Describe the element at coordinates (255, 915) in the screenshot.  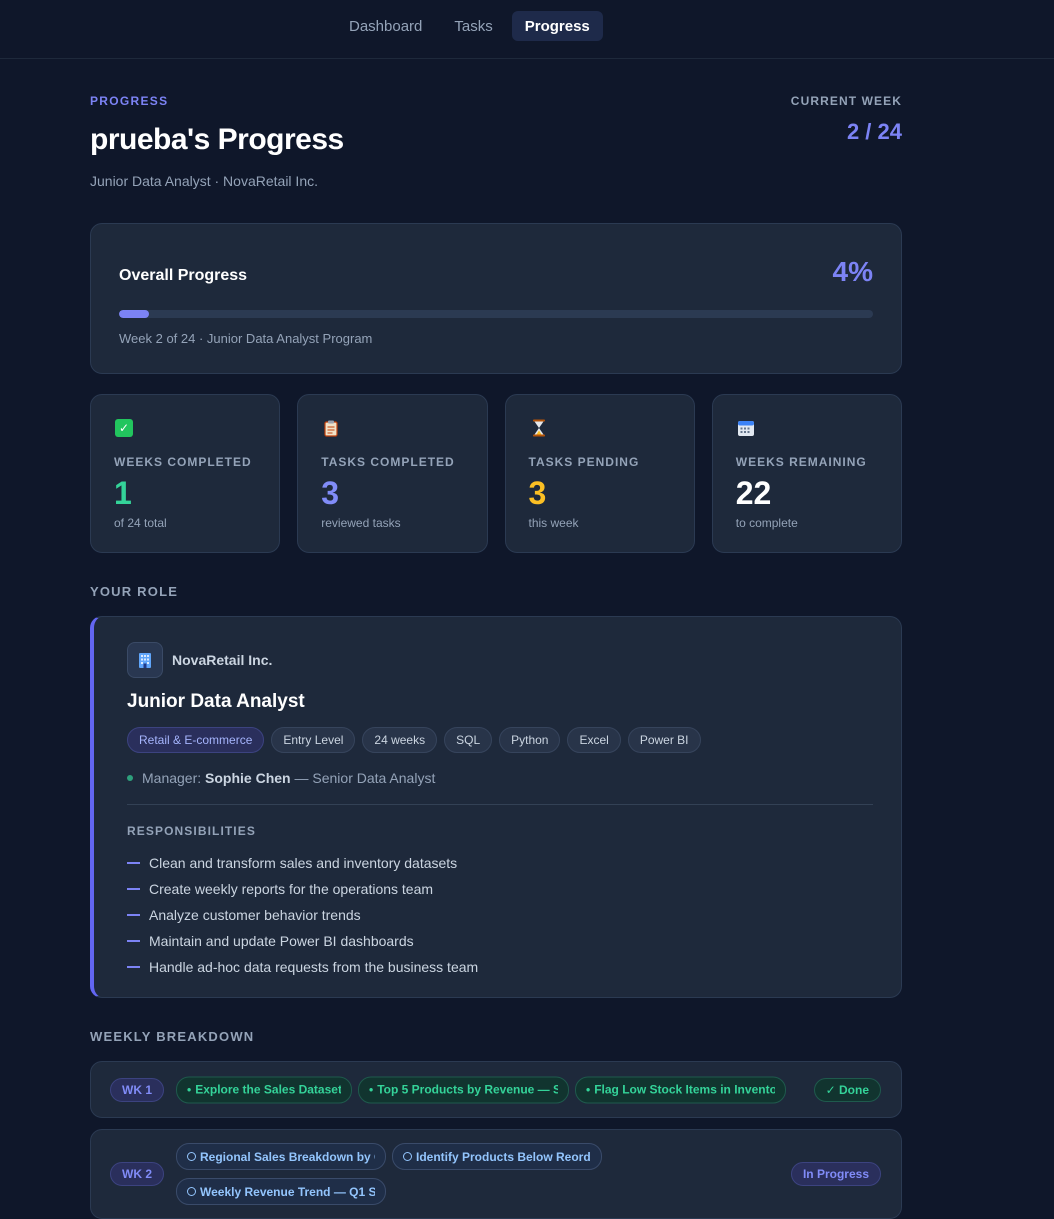
I see `responsibility-text: Analyze customer behavior trends` at that location.